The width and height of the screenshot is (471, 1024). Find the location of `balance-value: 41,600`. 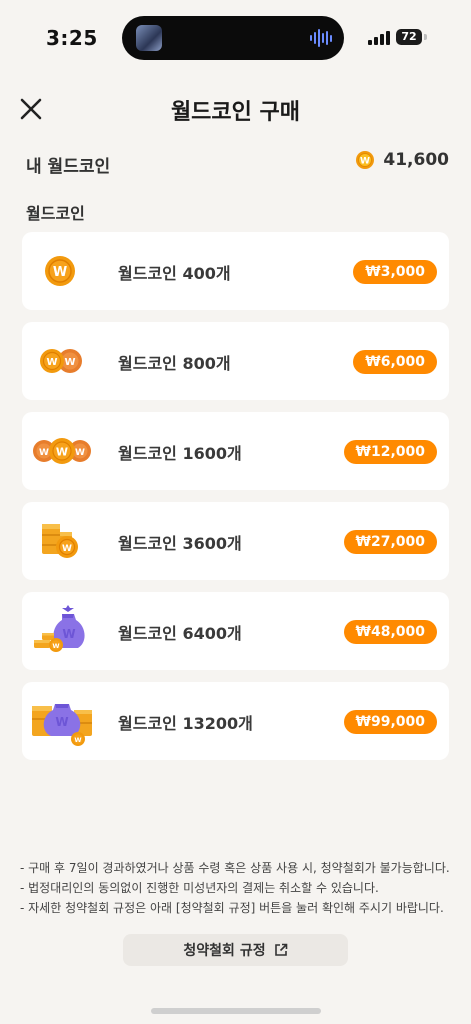

balance-value: 41,600 is located at coordinates (416, 160).